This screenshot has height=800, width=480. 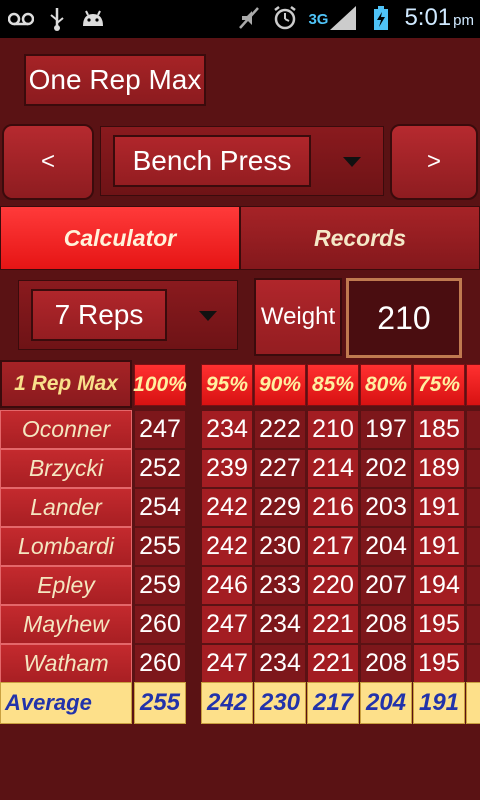 What do you see at coordinates (120, 238) in the screenshot?
I see `tab-calculator: Calculator` at bounding box center [120, 238].